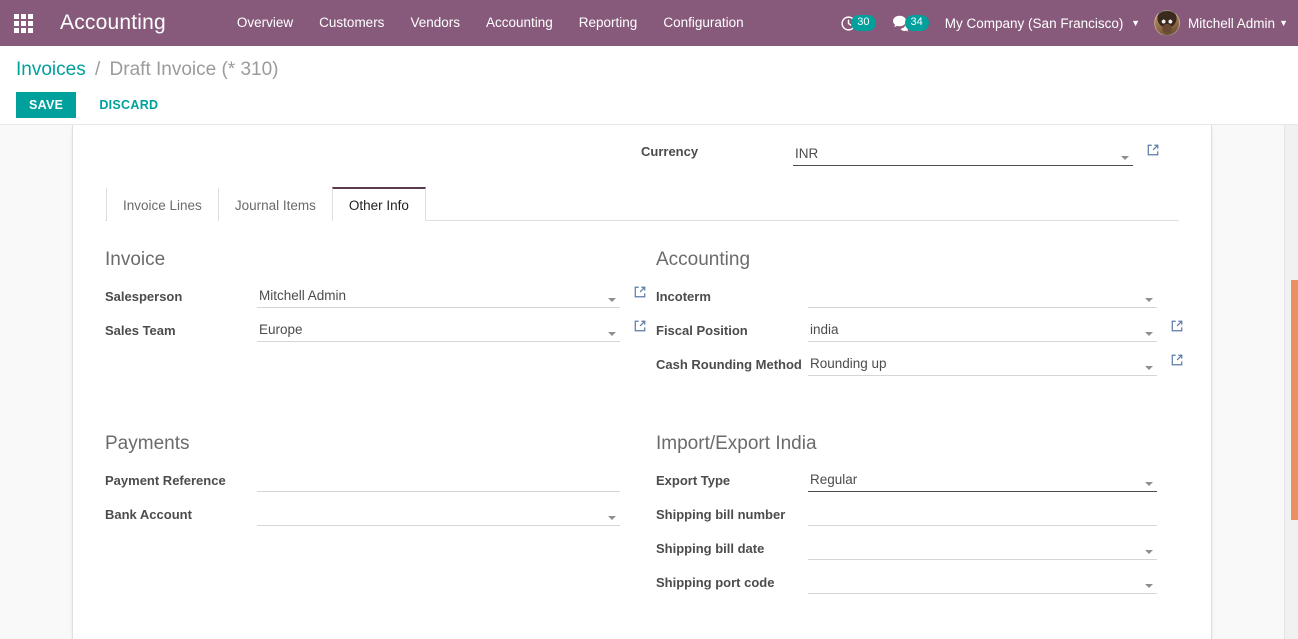 Image resolution: width=1298 pixels, height=639 pixels. Describe the element at coordinates (670, 151) in the screenshot. I see `field-label-currency: Currency` at that location.